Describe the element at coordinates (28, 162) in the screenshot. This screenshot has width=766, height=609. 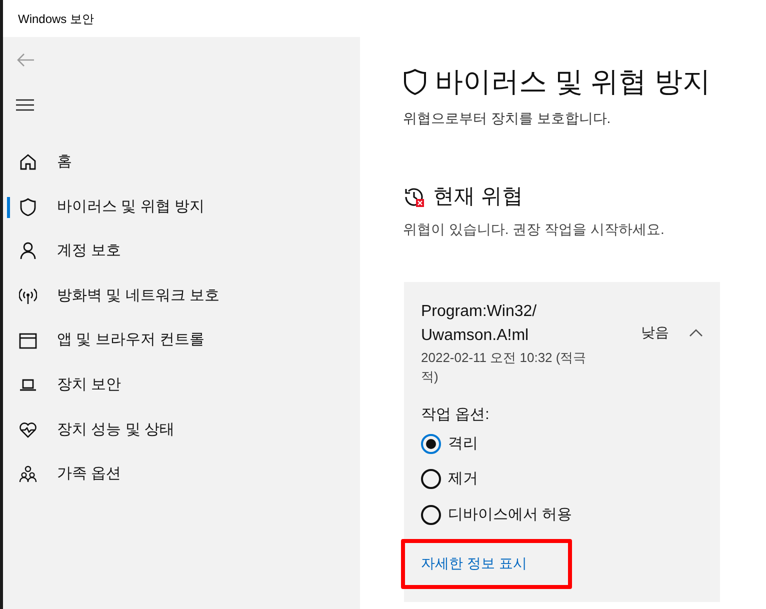
I see `home-icon` at that location.